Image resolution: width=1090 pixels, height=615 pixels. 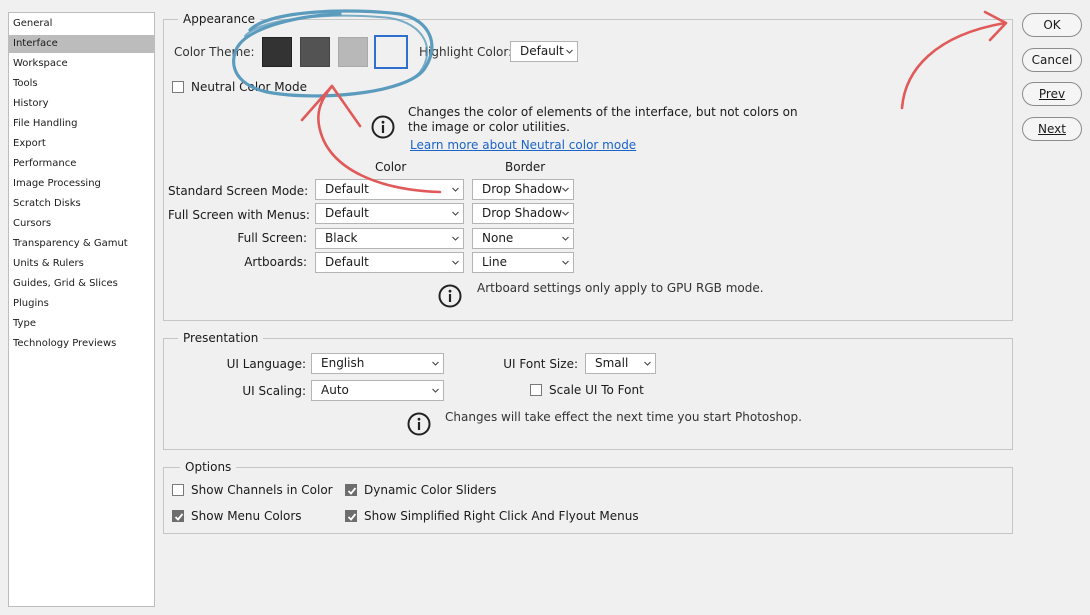 I want to click on show-menu-colors-checkbox, so click(x=178, y=516).